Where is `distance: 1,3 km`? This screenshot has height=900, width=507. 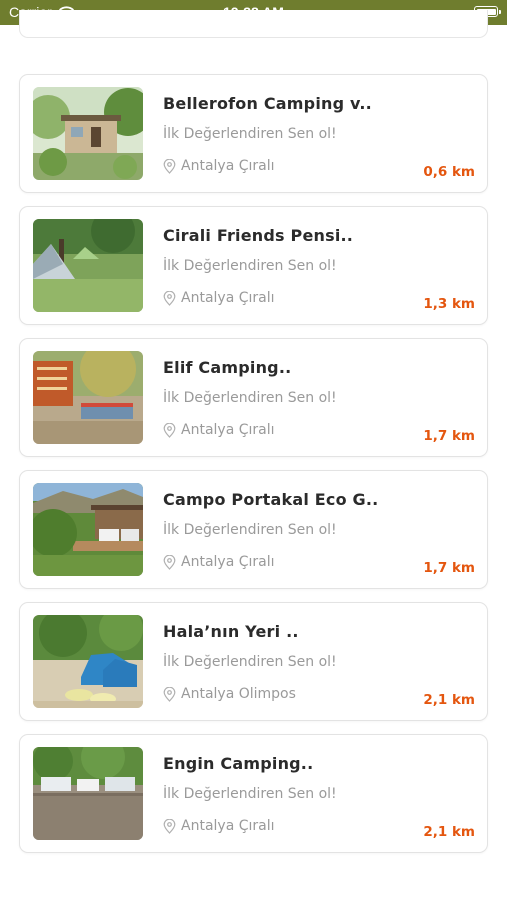
distance: 1,3 km is located at coordinates (449, 304).